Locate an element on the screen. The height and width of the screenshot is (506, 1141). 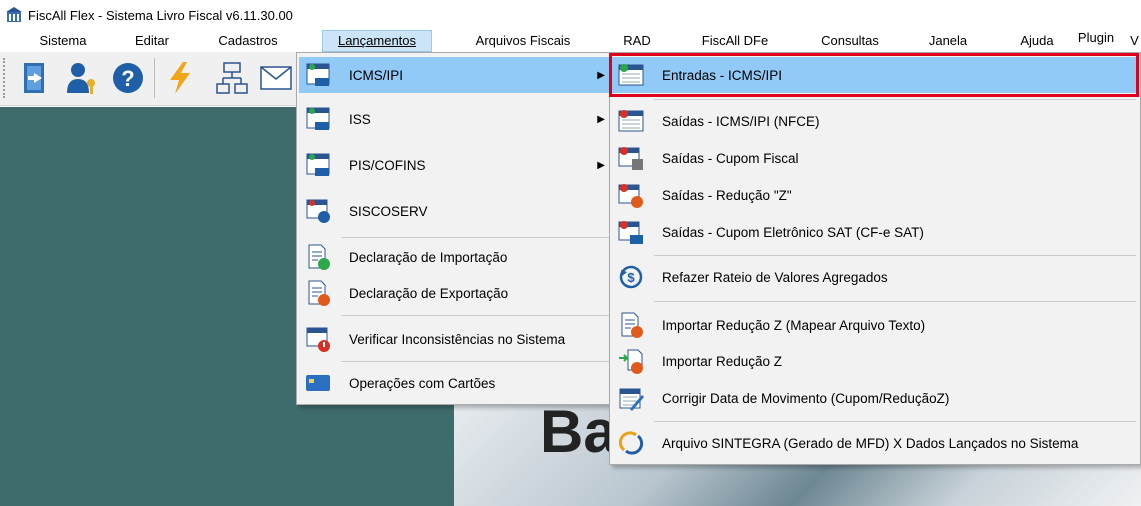
envelope-icon is located at coordinates (276, 78).